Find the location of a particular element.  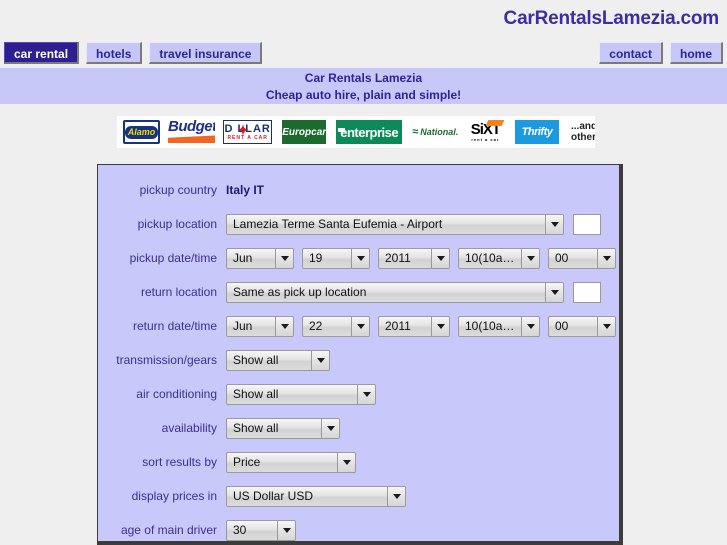

select-pickup-minute-value: 00 is located at coordinates (562, 257).